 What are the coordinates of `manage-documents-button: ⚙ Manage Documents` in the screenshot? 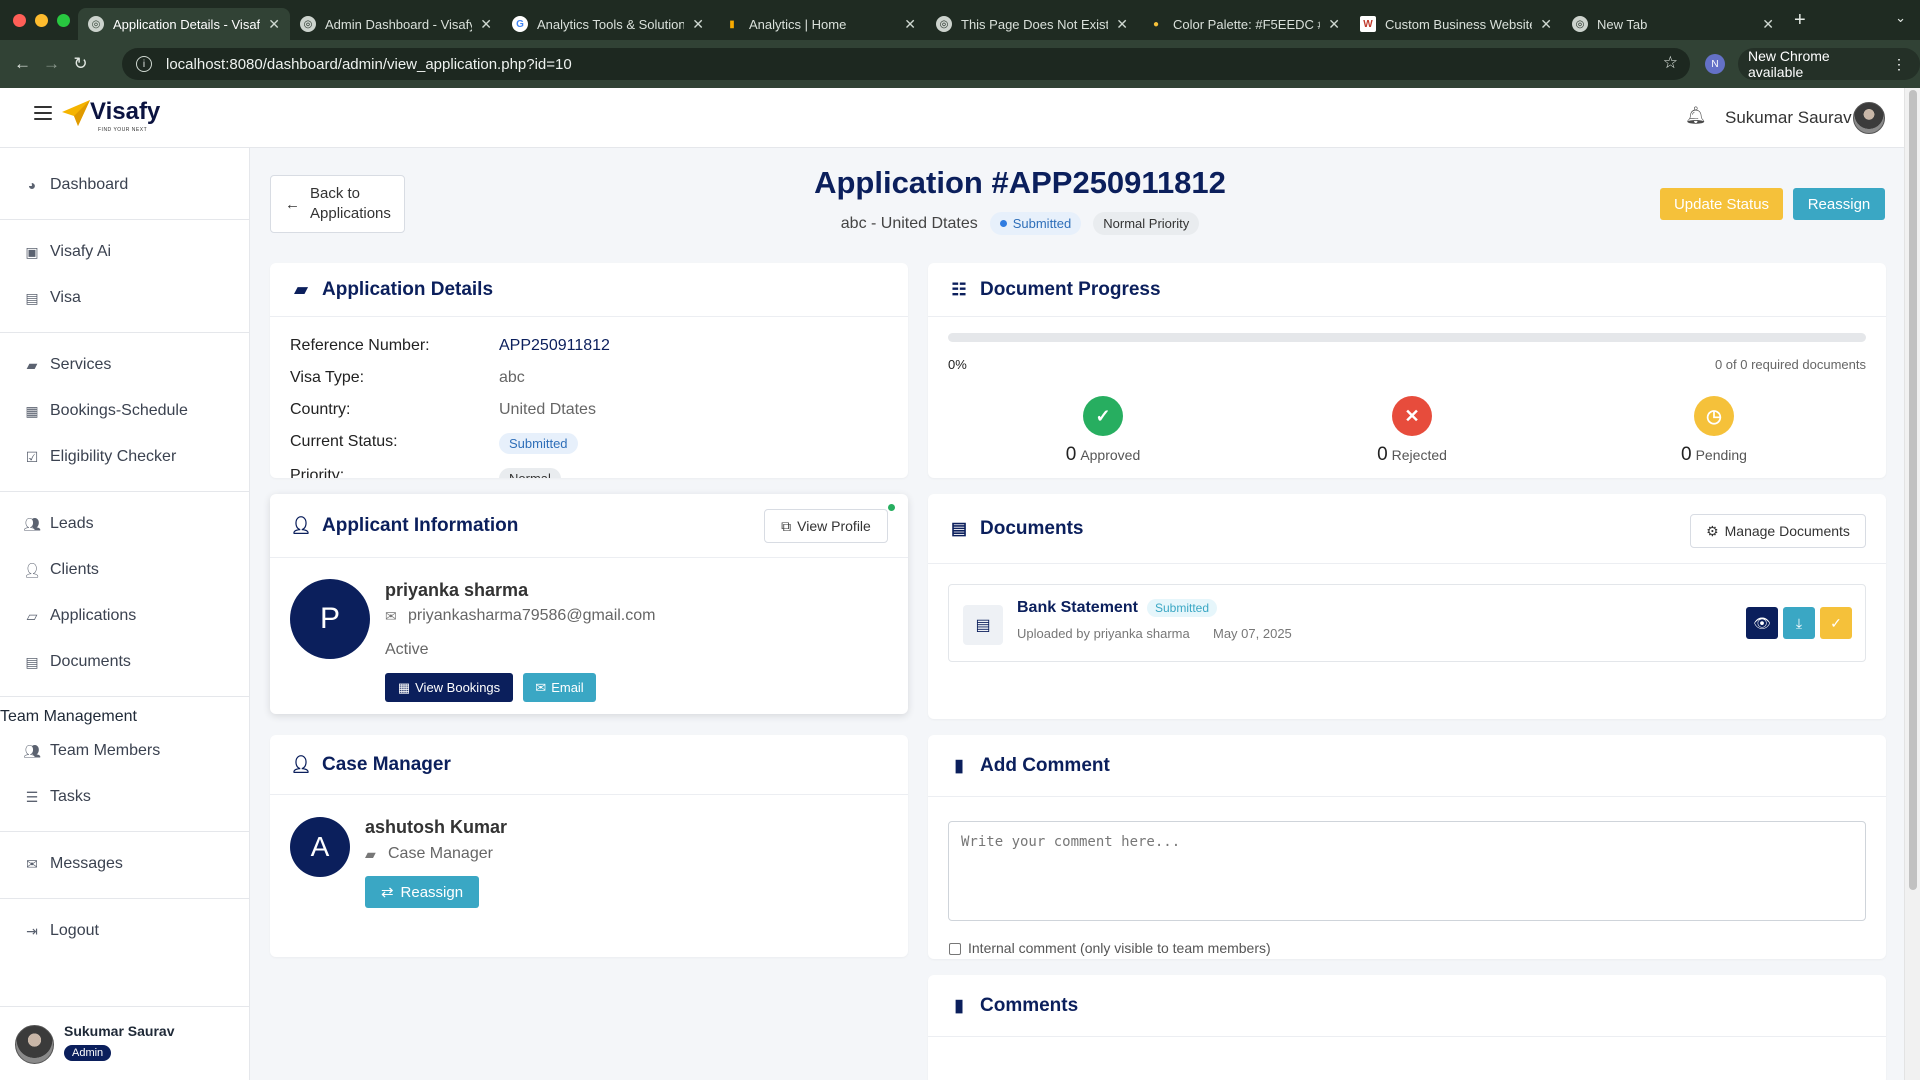 It's located at (1778, 531).